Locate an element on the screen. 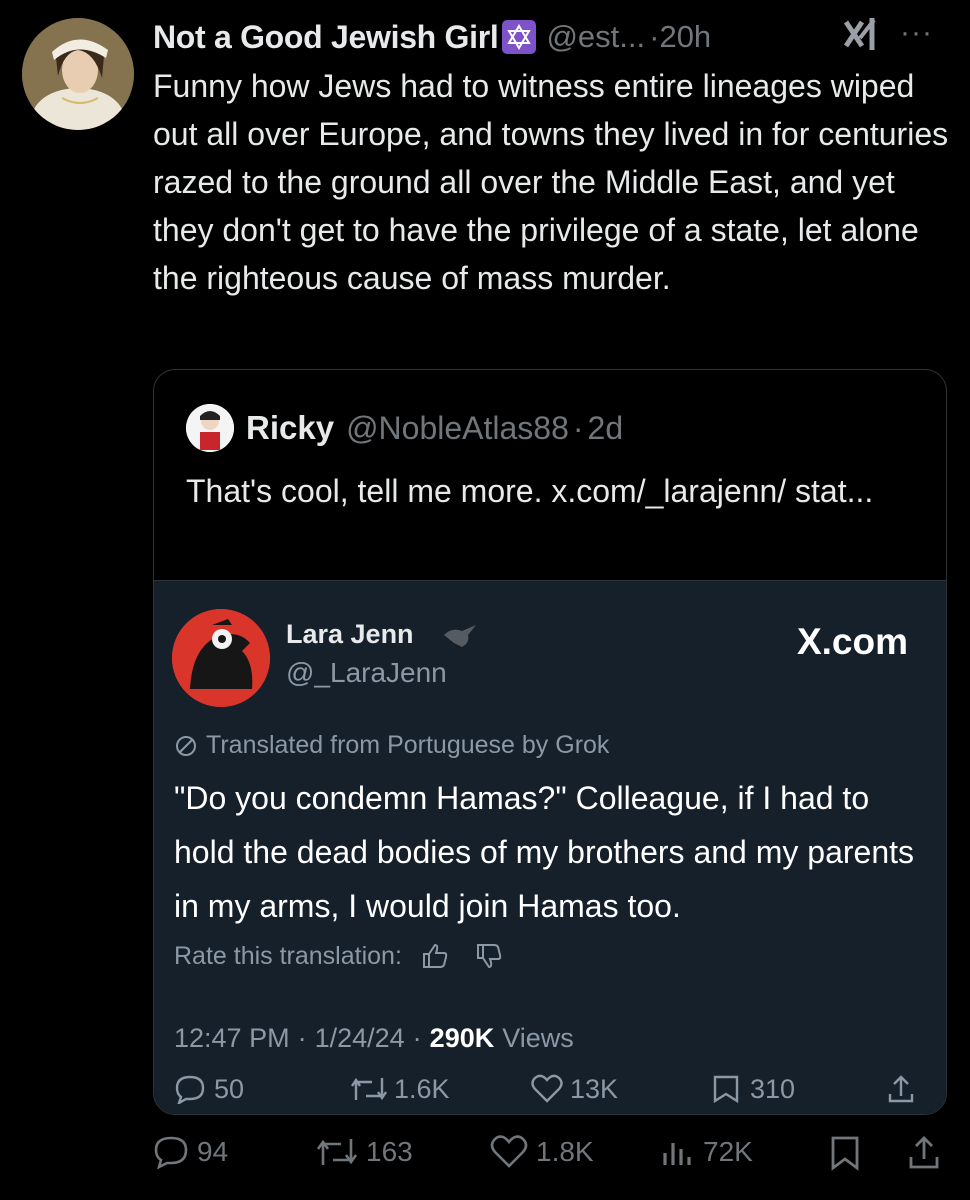  embedded-reply-count: 50 is located at coordinates (229, 1088).